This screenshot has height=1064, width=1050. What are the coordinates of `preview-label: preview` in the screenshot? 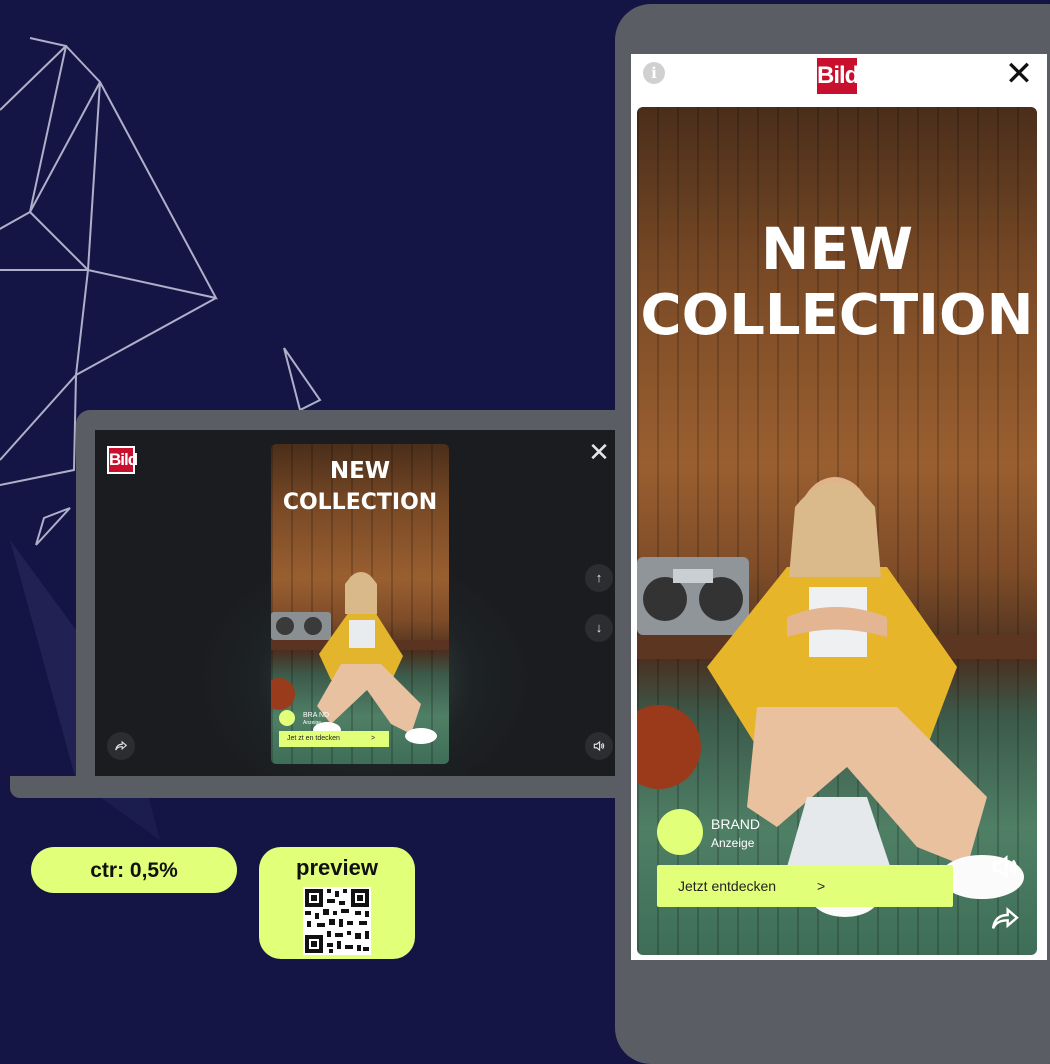 It's located at (337, 867).